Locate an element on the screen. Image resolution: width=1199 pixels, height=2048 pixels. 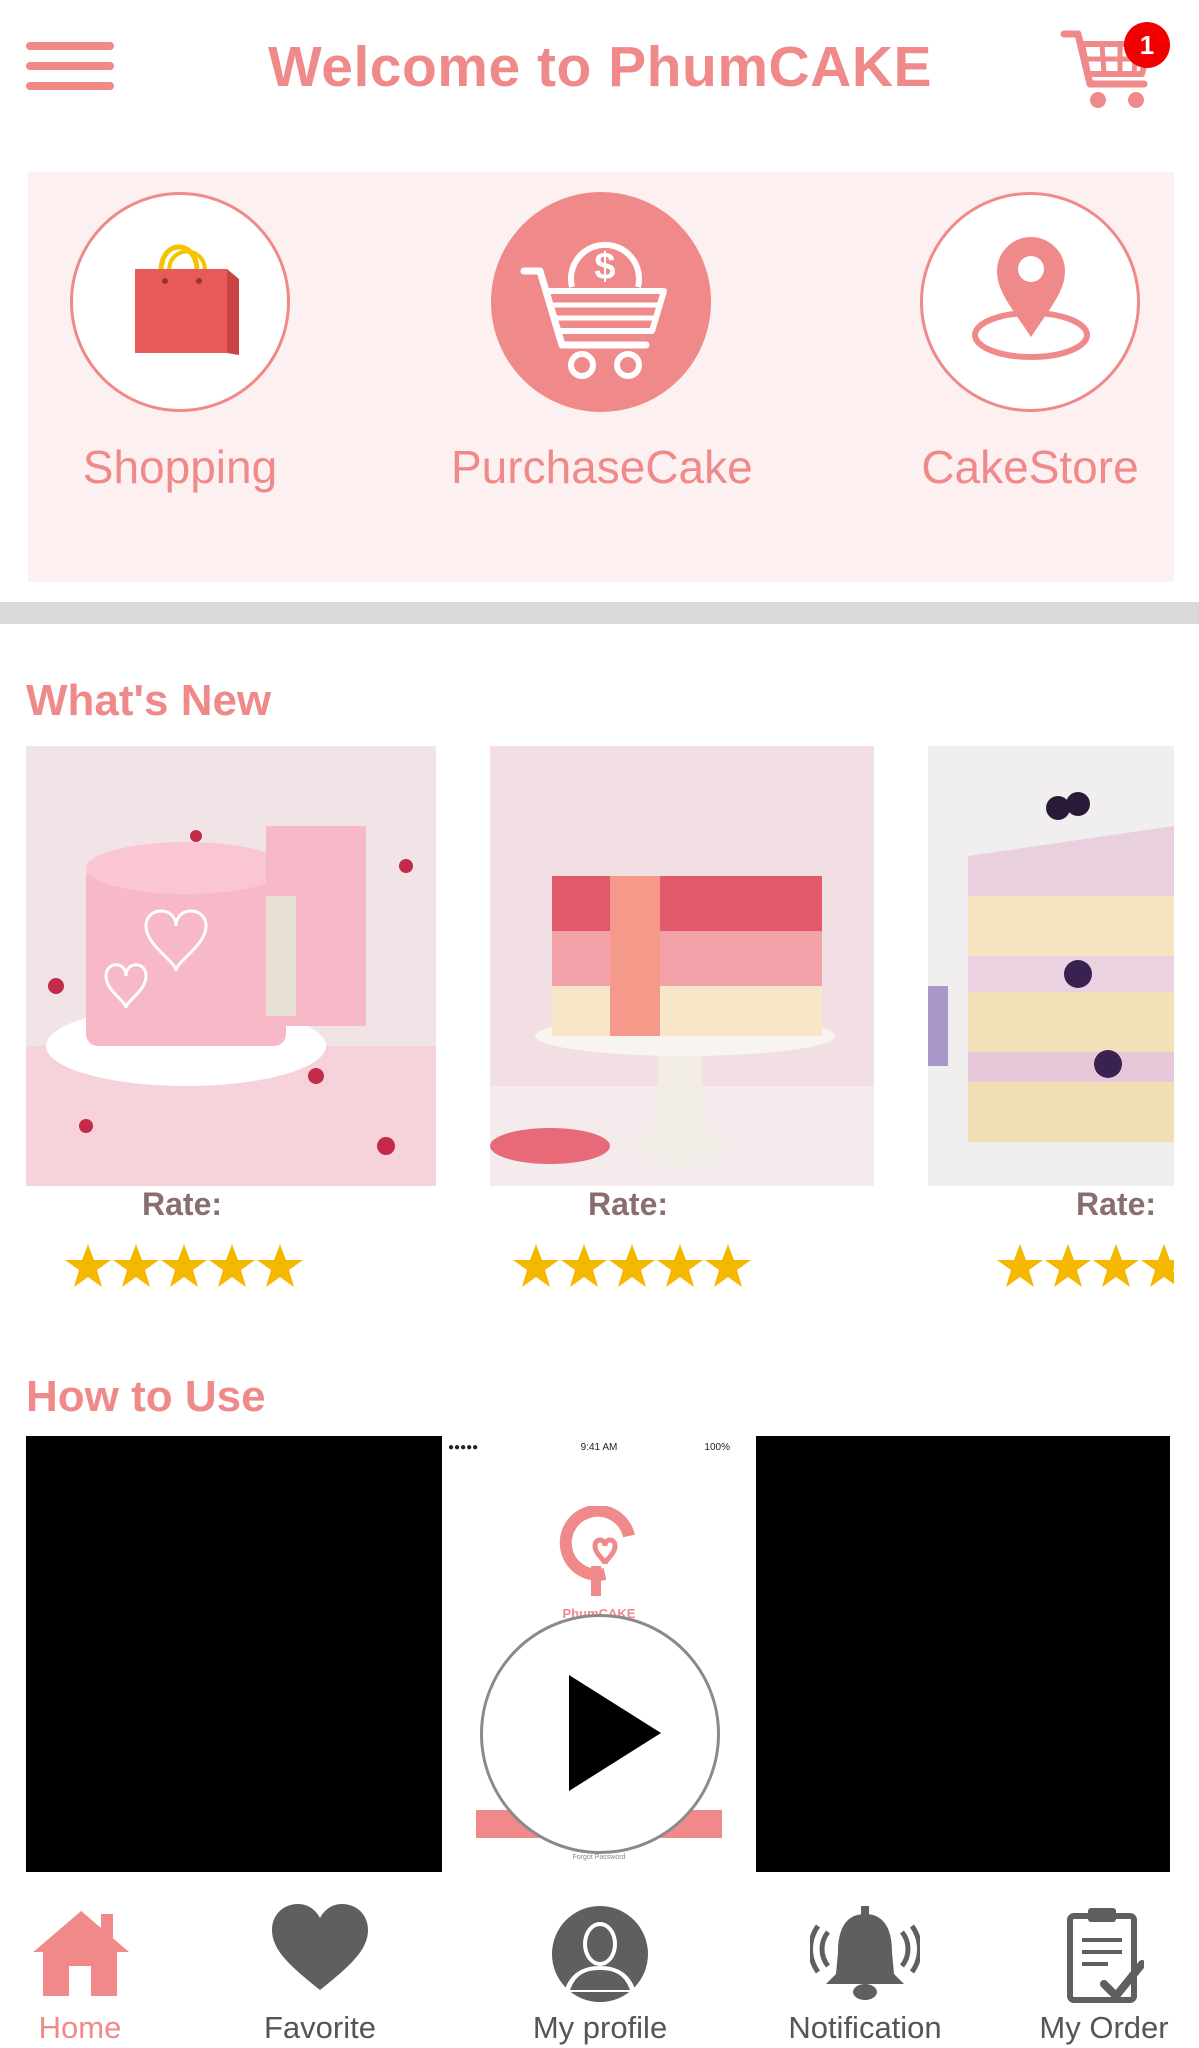
phumcake-logo-icon is located at coordinates (597, 1551).